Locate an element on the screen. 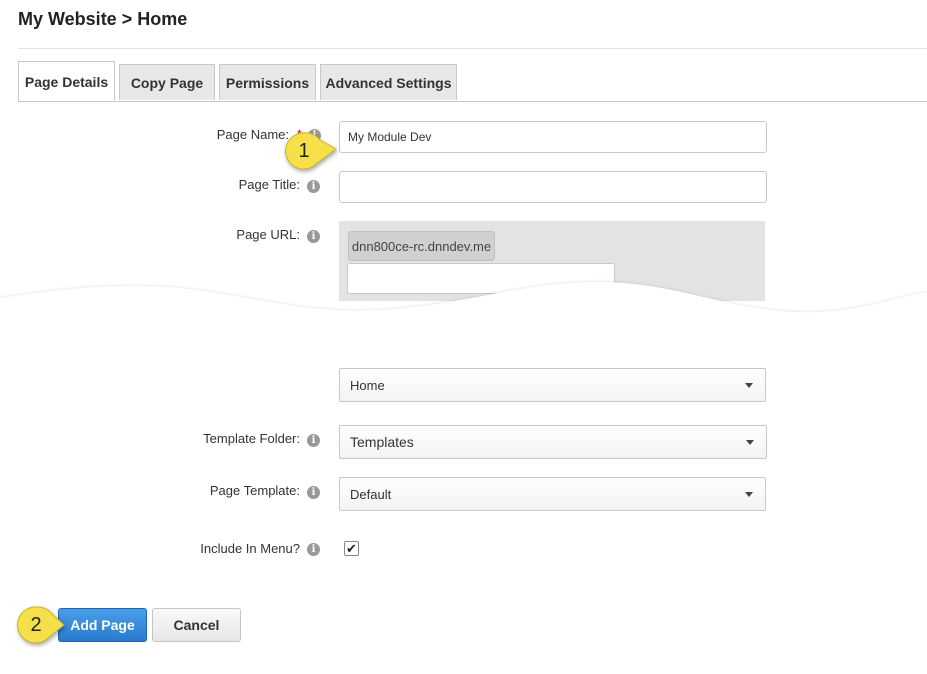 The width and height of the screenshot is (927, 674). callout-2-number: 2 is located at coordinates (36, 624).